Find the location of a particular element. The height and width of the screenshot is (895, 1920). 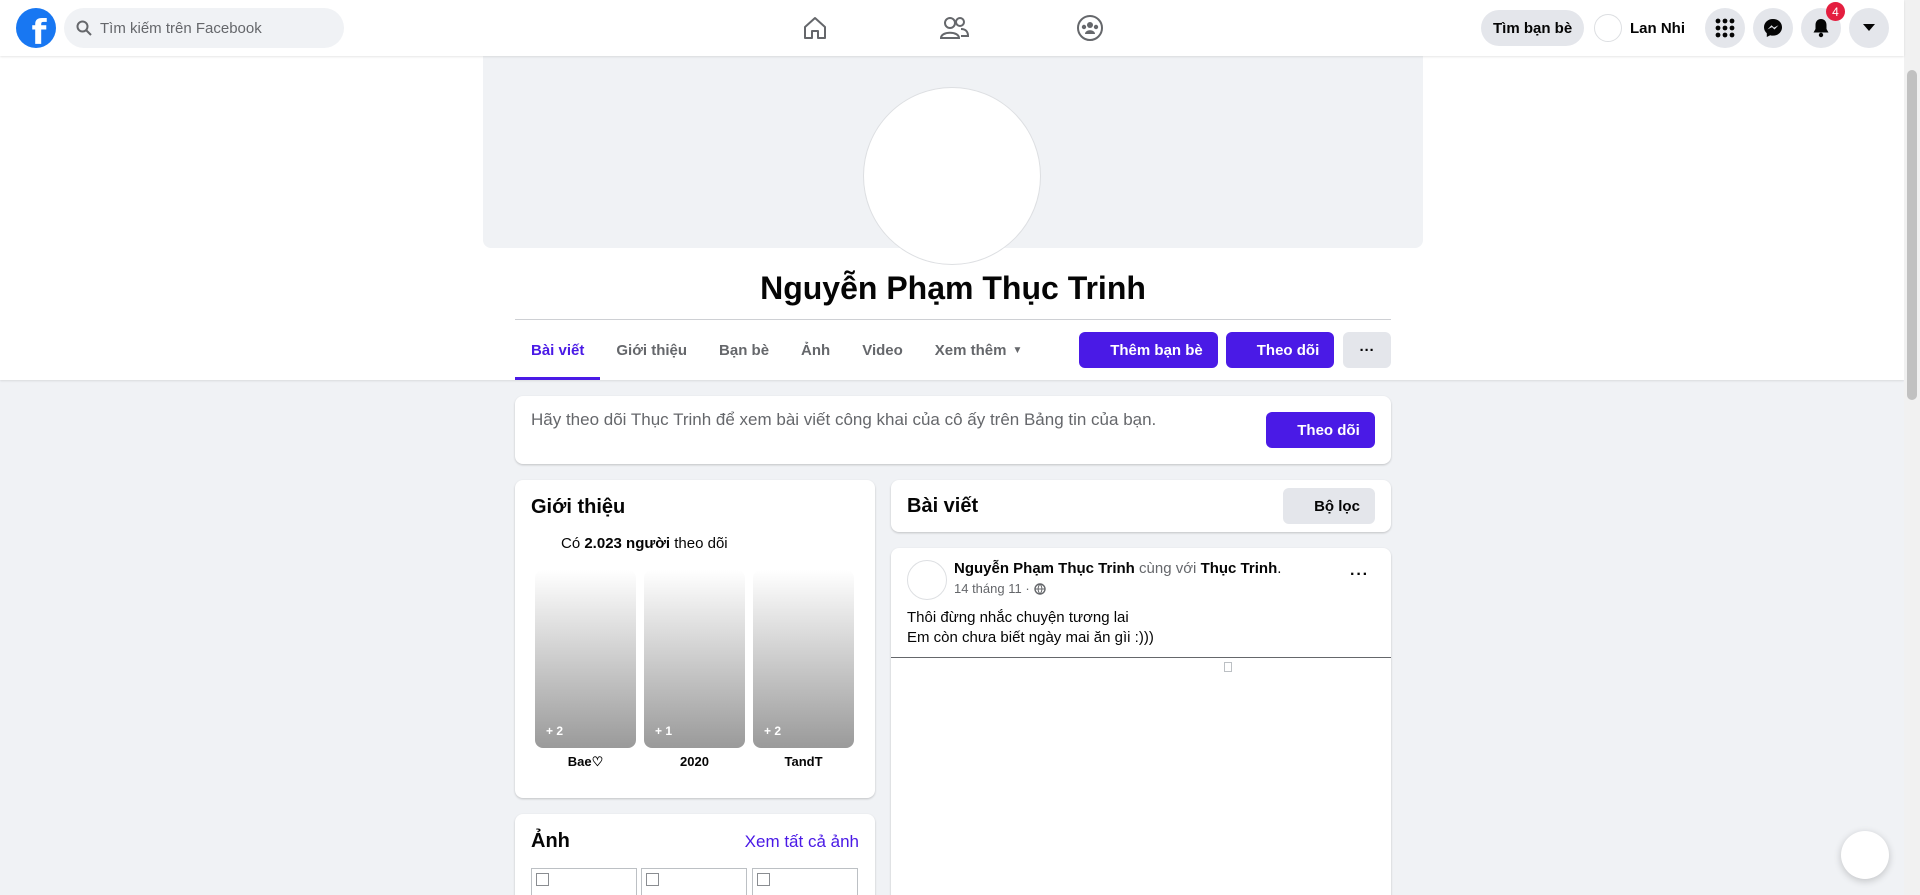

more-dots-icon: ··· is located at coordinates (1367, 350).